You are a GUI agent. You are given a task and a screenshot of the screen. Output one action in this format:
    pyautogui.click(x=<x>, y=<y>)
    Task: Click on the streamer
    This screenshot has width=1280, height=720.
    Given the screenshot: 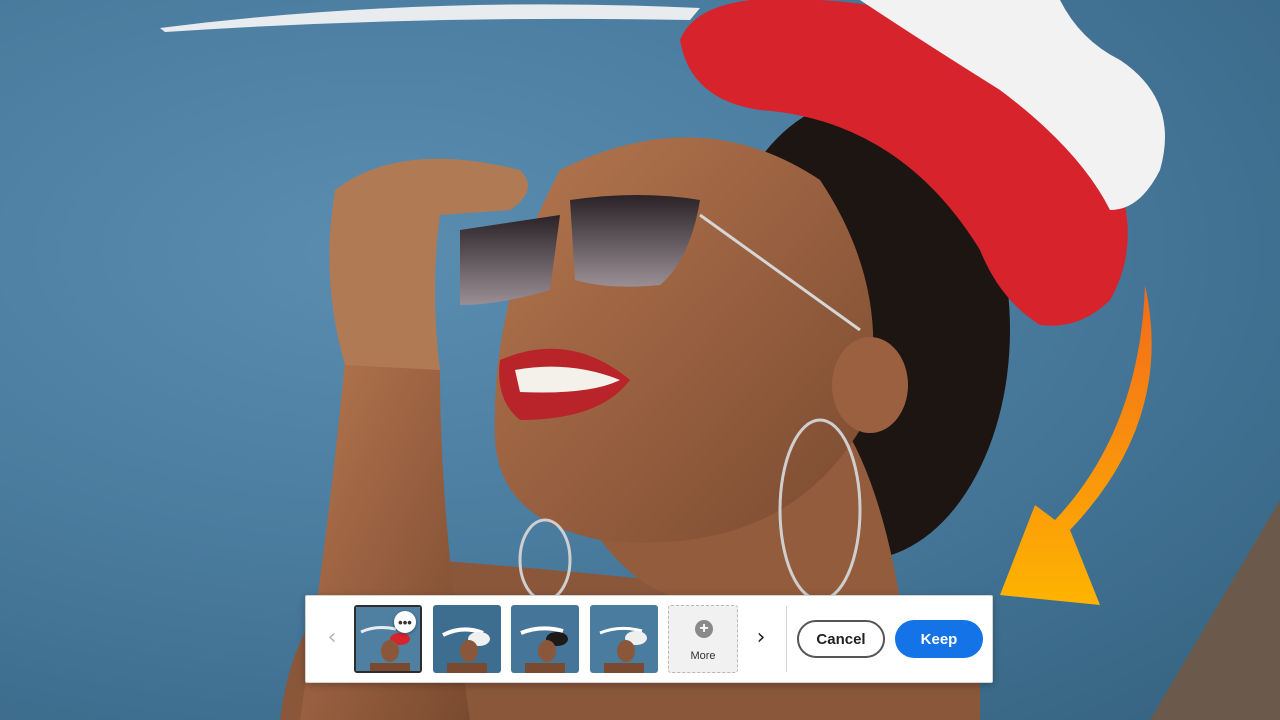 What is the action you would take?
    pyautogui.click(x=430, y=18)
    